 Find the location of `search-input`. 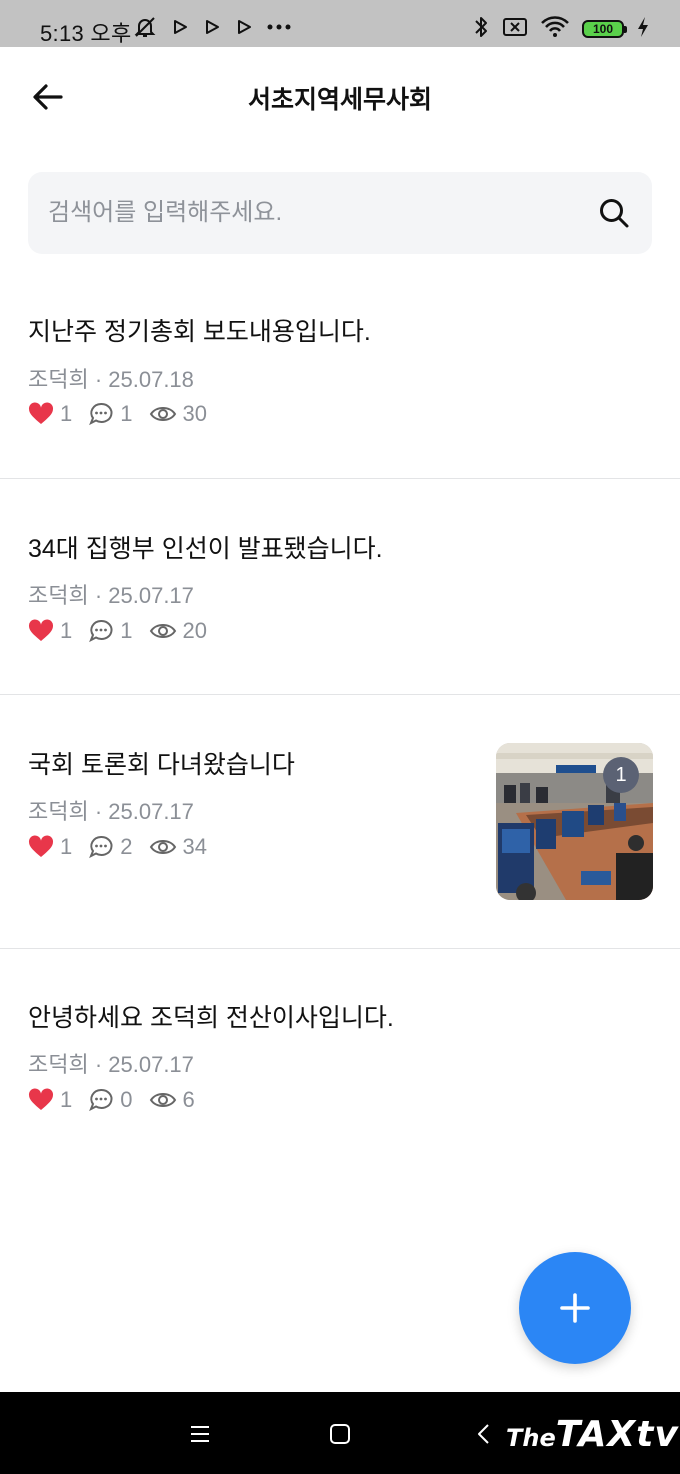

search-input is located at coordinates (318, 213).